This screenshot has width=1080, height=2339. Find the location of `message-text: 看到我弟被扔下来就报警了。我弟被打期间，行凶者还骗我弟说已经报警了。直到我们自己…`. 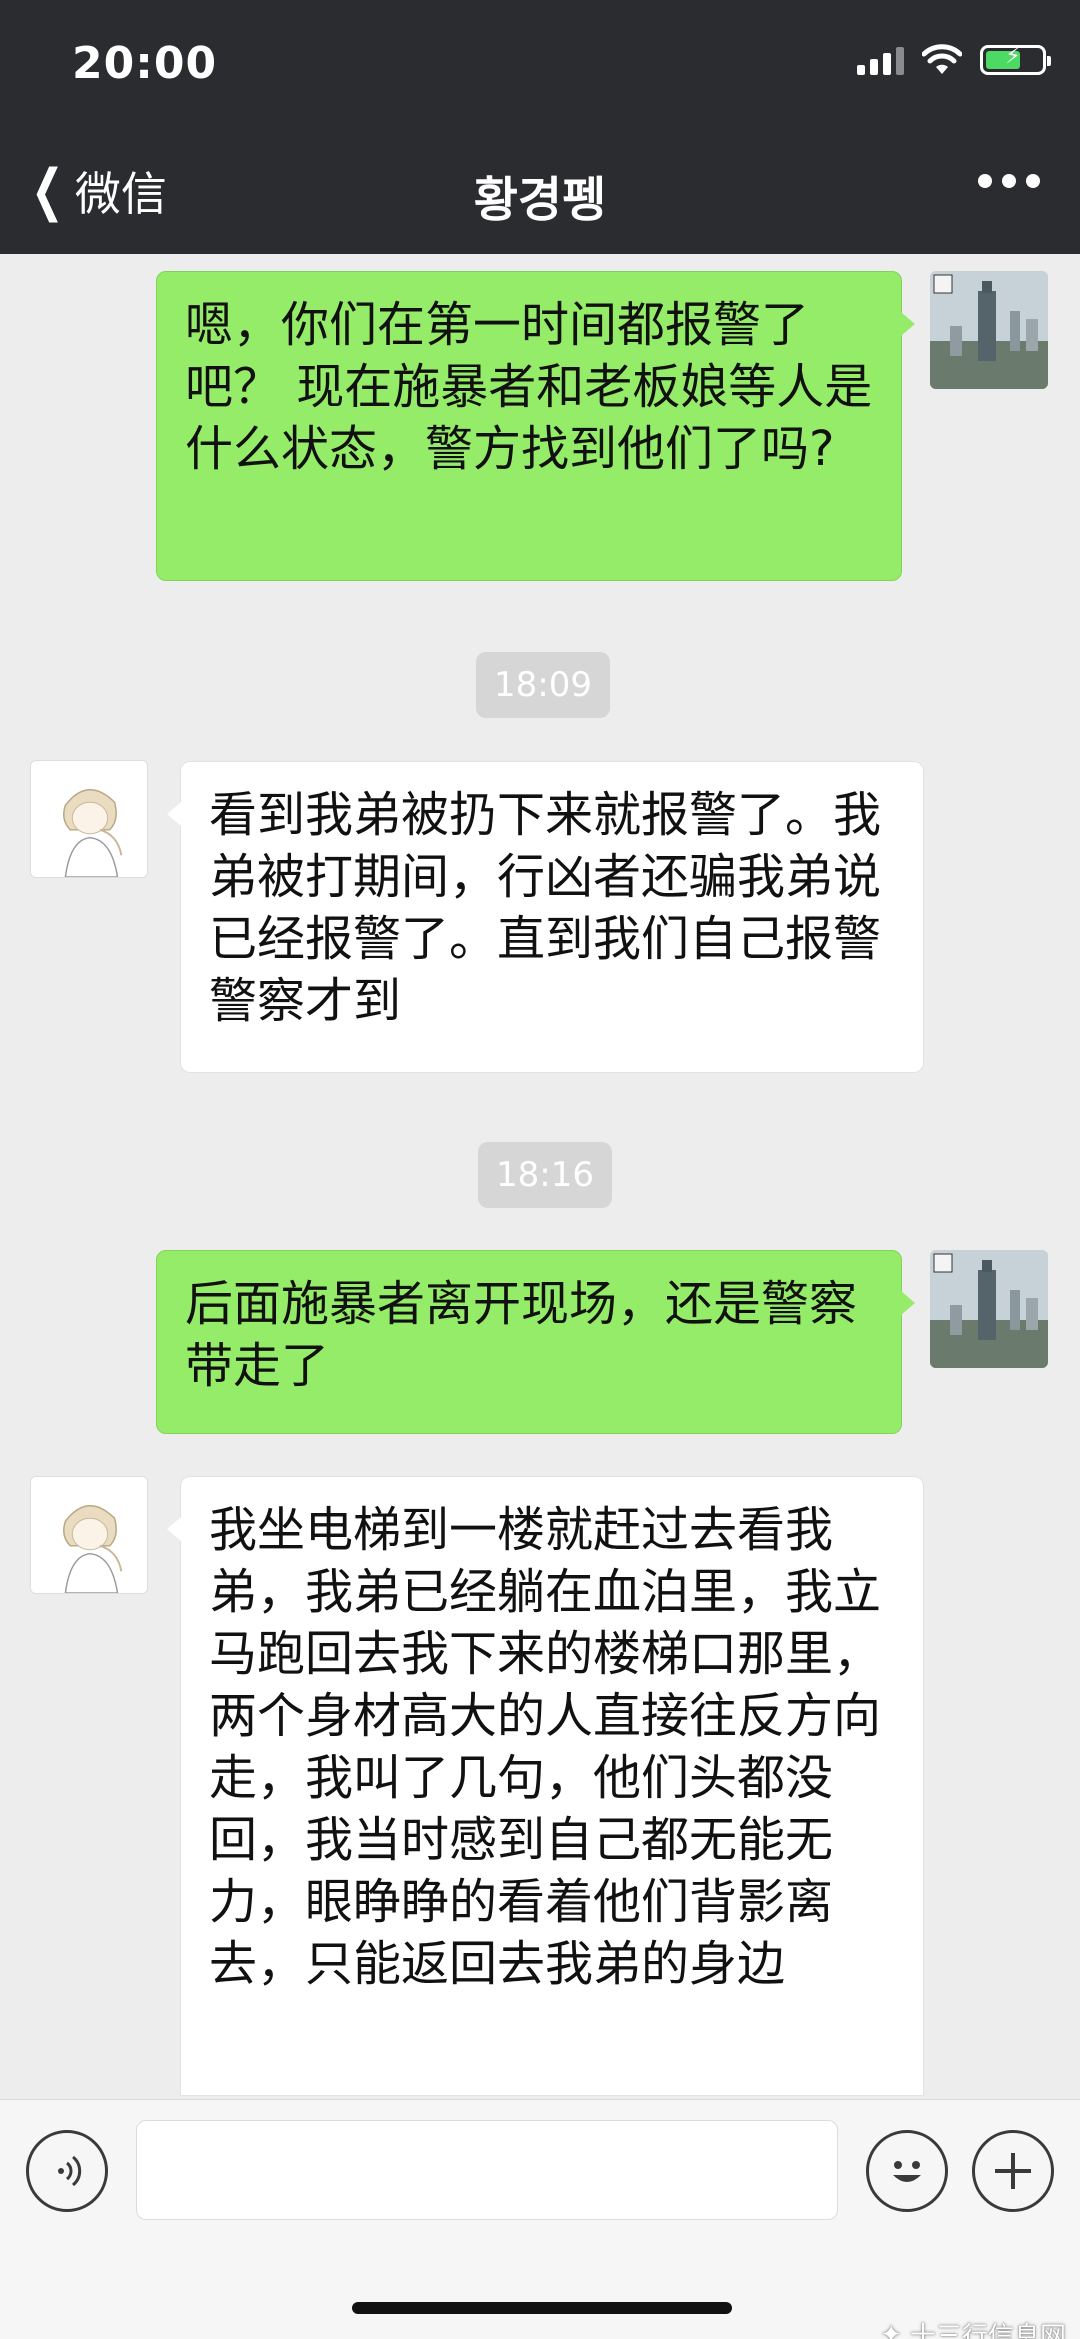

message-text: 看到我弟被扔下来就报警了。我弟被打期间，行凶者还骗我弟说已经报警了。直到我们自己… is located at coordinates (545, 908).